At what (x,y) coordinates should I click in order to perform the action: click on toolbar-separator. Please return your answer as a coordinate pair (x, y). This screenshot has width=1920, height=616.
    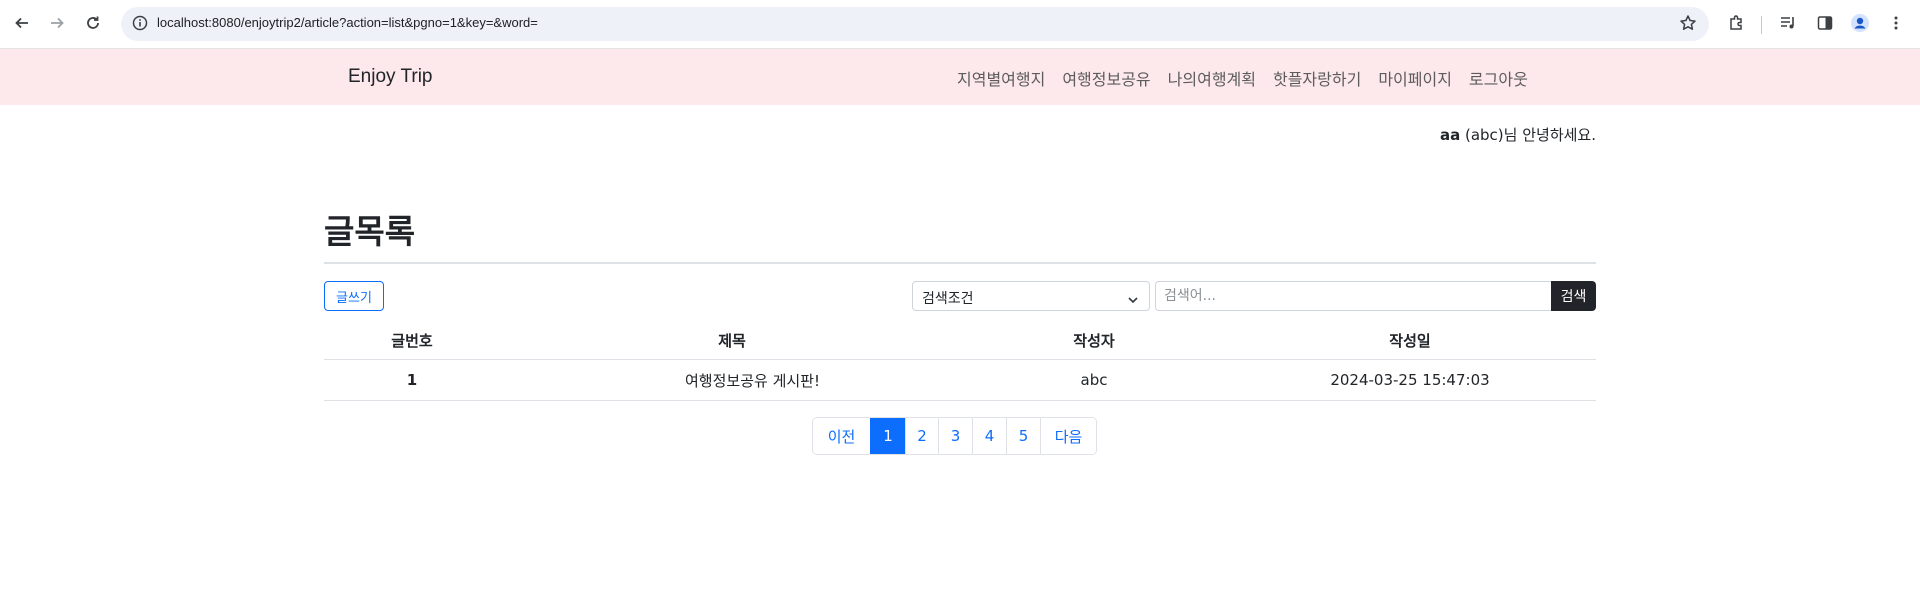
    Looking at the image, I should click on (1761, 25).